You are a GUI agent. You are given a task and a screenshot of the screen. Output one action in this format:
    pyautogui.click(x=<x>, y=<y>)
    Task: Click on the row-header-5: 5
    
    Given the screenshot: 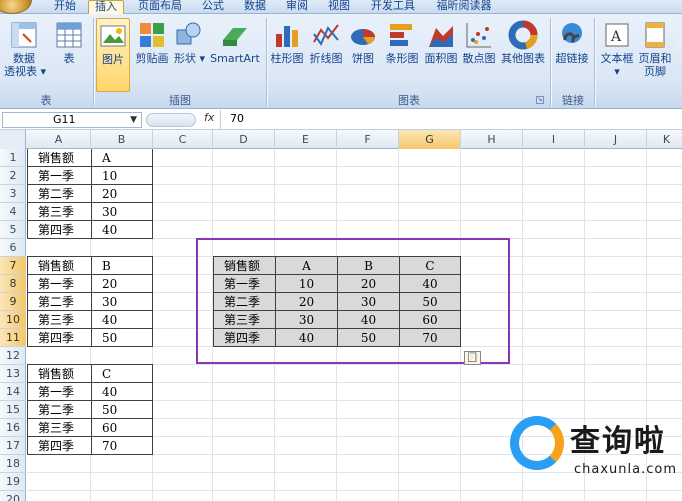 What is the action you would take?
    pyautogui.click(x=13, y=230)
    